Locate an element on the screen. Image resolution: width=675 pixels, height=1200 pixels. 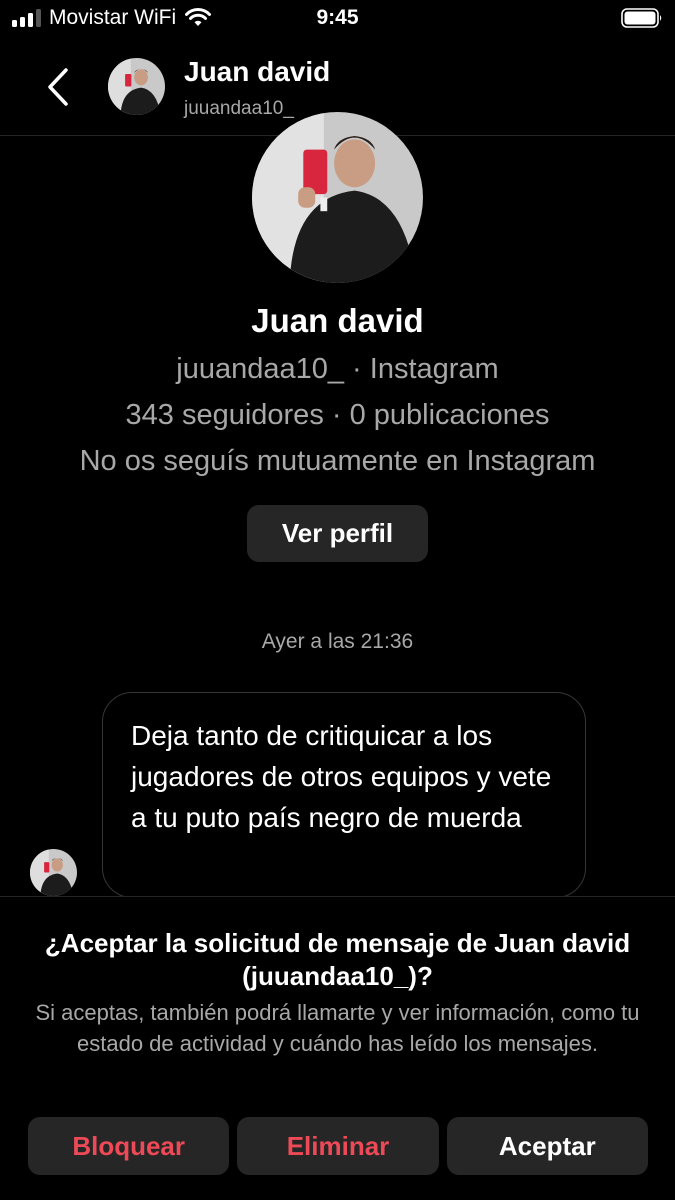
status-bar: Movistar WiFi 9:45 is located at coordinates (337, 19).